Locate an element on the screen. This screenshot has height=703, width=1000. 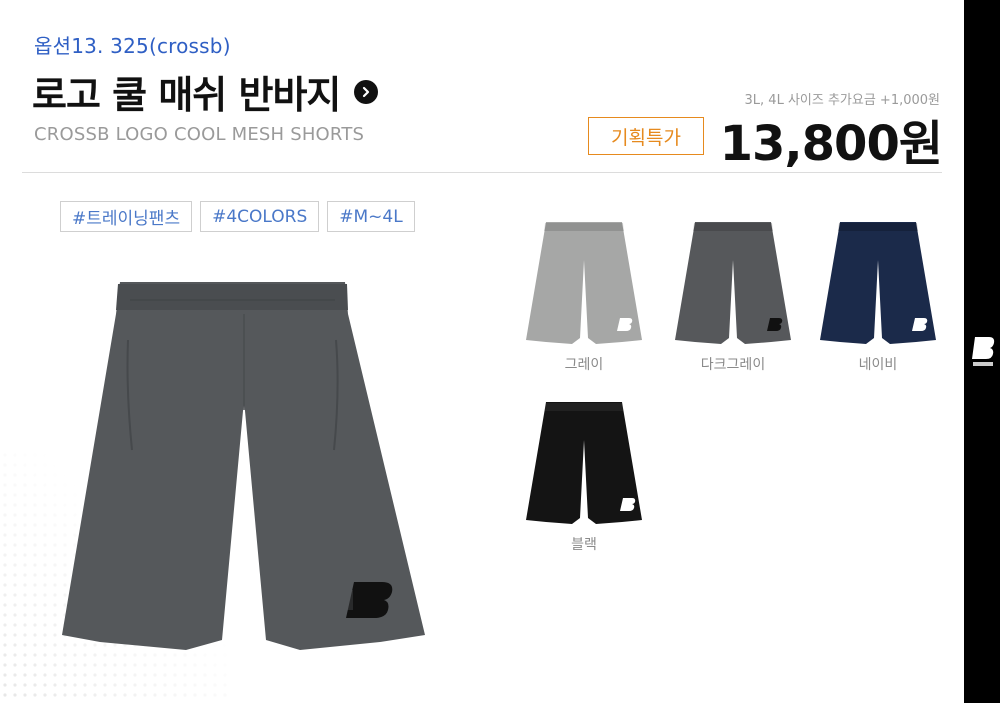
color-option-navy: 네이비 is located at coordinates (878, 297).